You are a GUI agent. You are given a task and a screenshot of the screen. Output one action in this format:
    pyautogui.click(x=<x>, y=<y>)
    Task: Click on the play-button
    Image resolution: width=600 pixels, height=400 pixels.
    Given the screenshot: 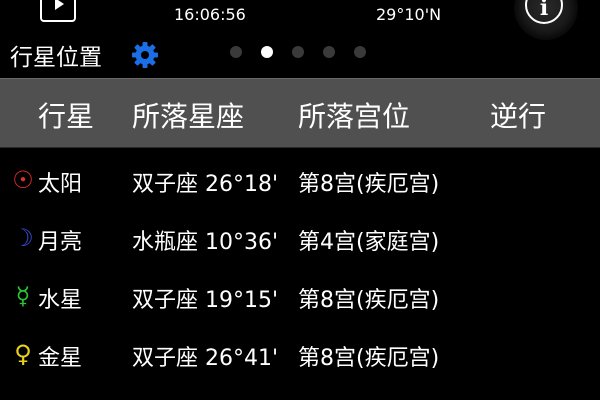 What is the action you would take?
    pyautogui.click(x=58, y=11)
    